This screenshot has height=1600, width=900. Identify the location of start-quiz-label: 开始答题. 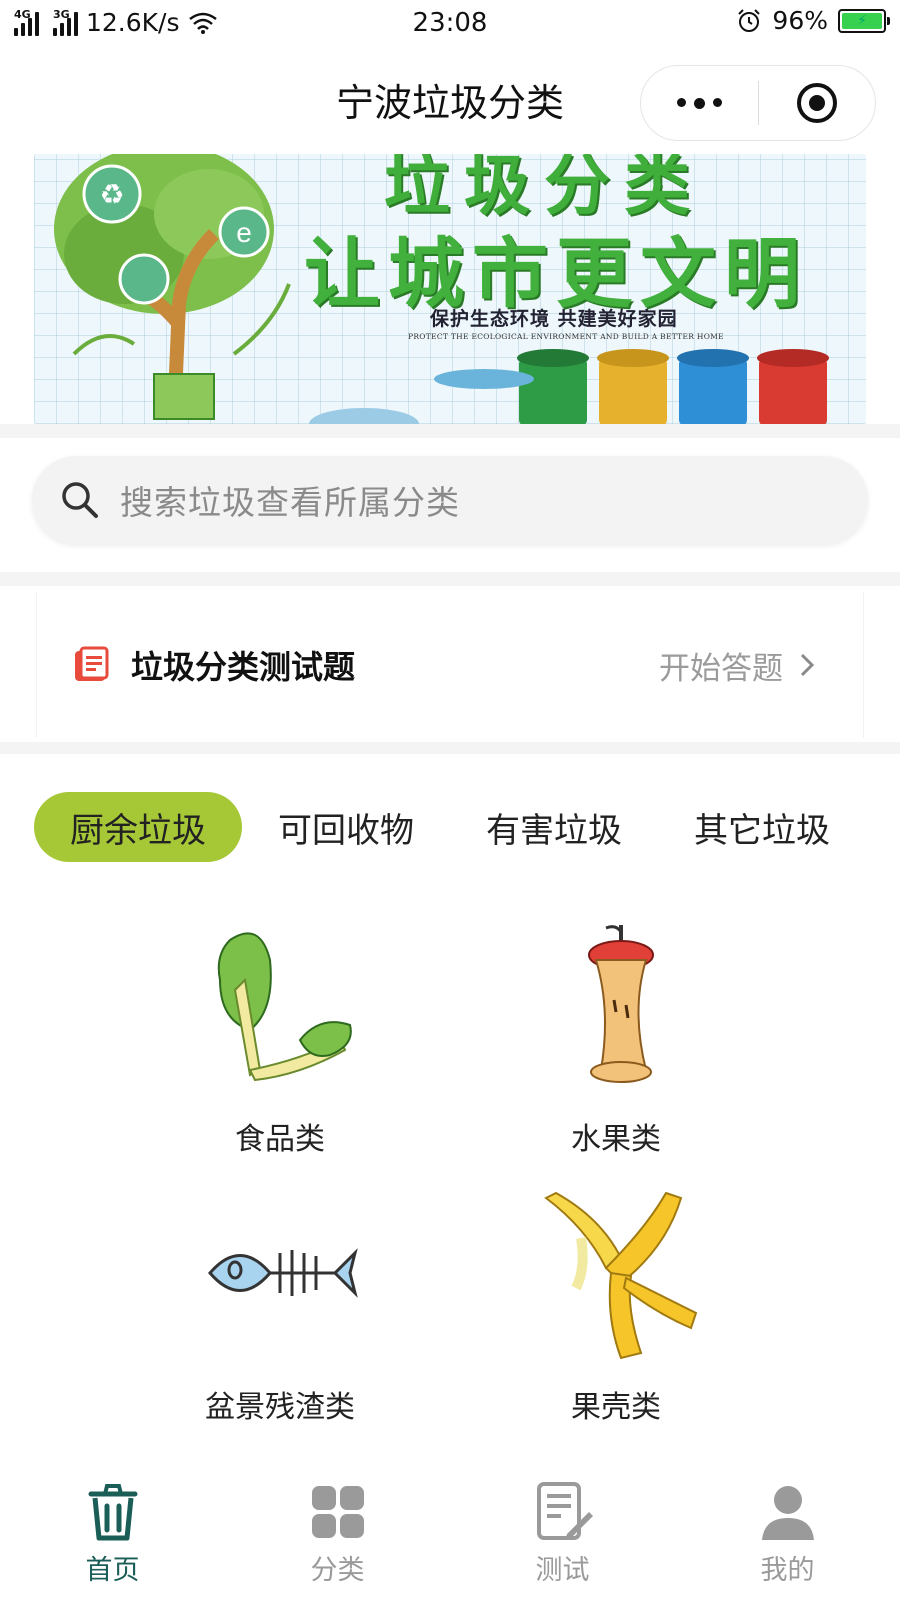
(721, 668).